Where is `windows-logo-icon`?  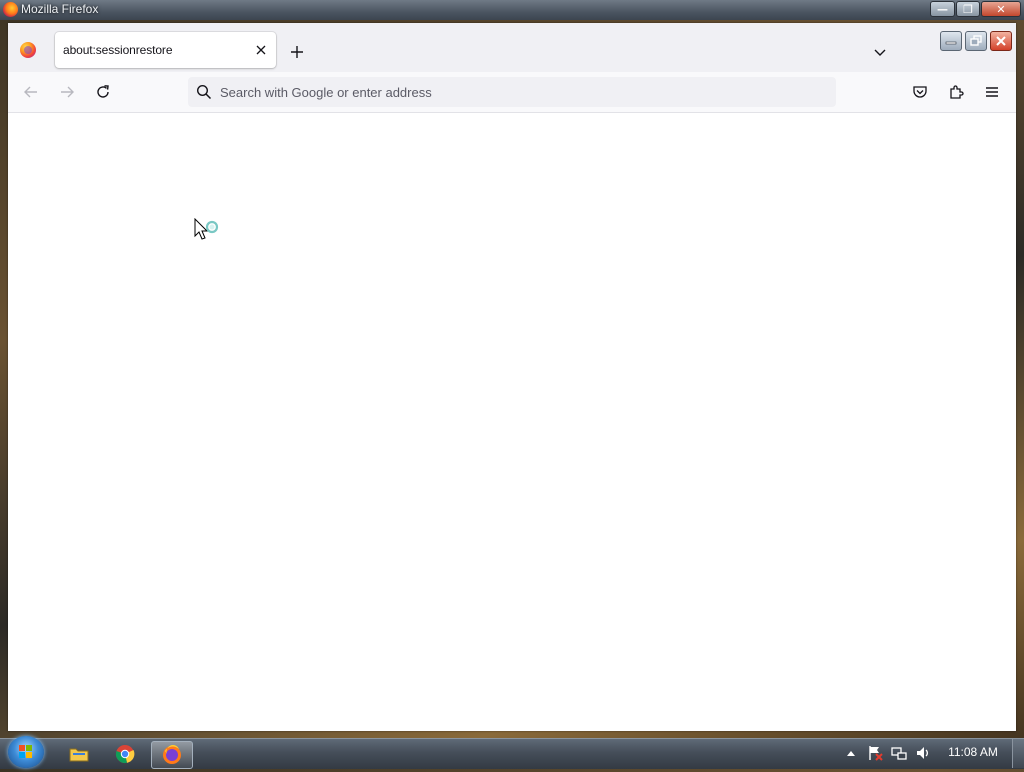 windows-logo-icon is located at coordinates (25, 751).